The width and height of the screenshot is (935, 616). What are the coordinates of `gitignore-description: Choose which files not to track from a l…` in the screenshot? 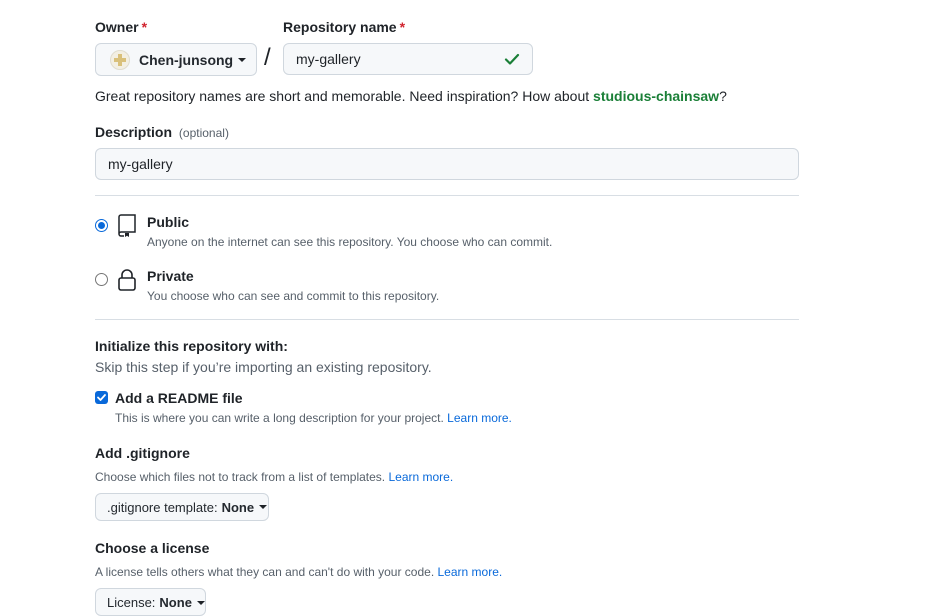 It's located at (274, 477).